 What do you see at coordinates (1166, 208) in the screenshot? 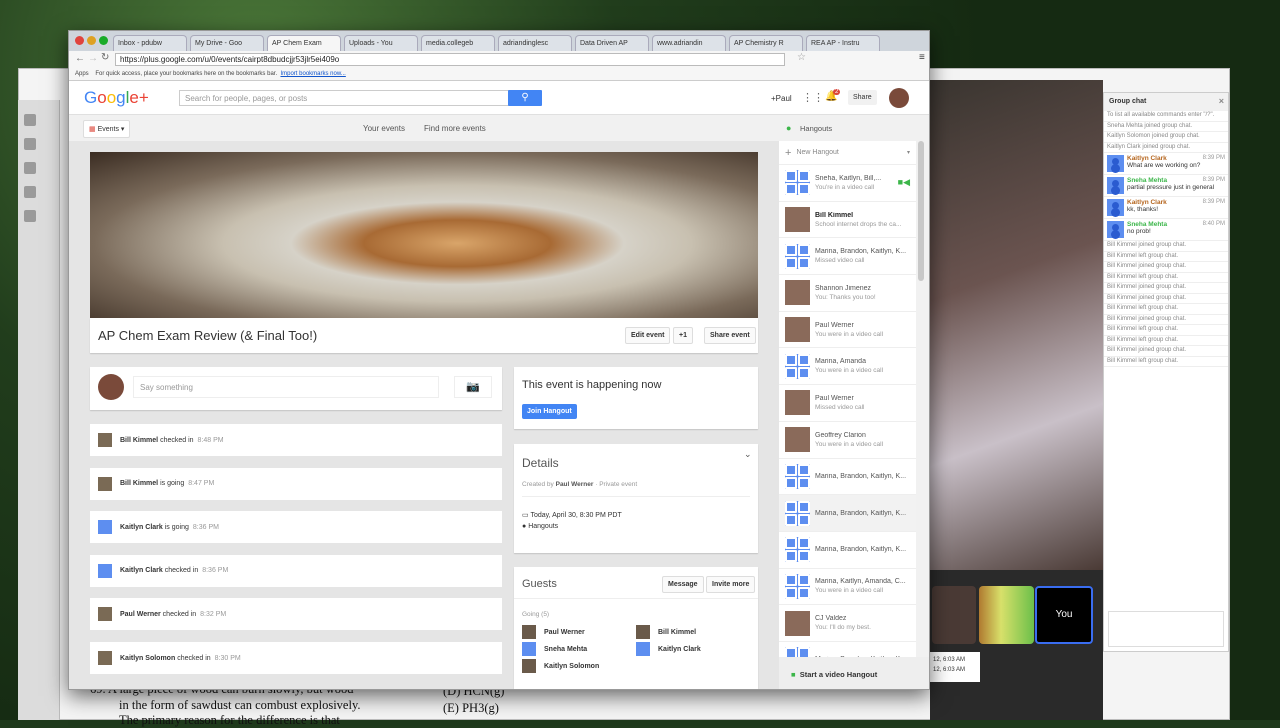
I see `chat-message: Kaitlyn Clark 8:39 PM kk, thanks!` at bounding box center [1166, 208].